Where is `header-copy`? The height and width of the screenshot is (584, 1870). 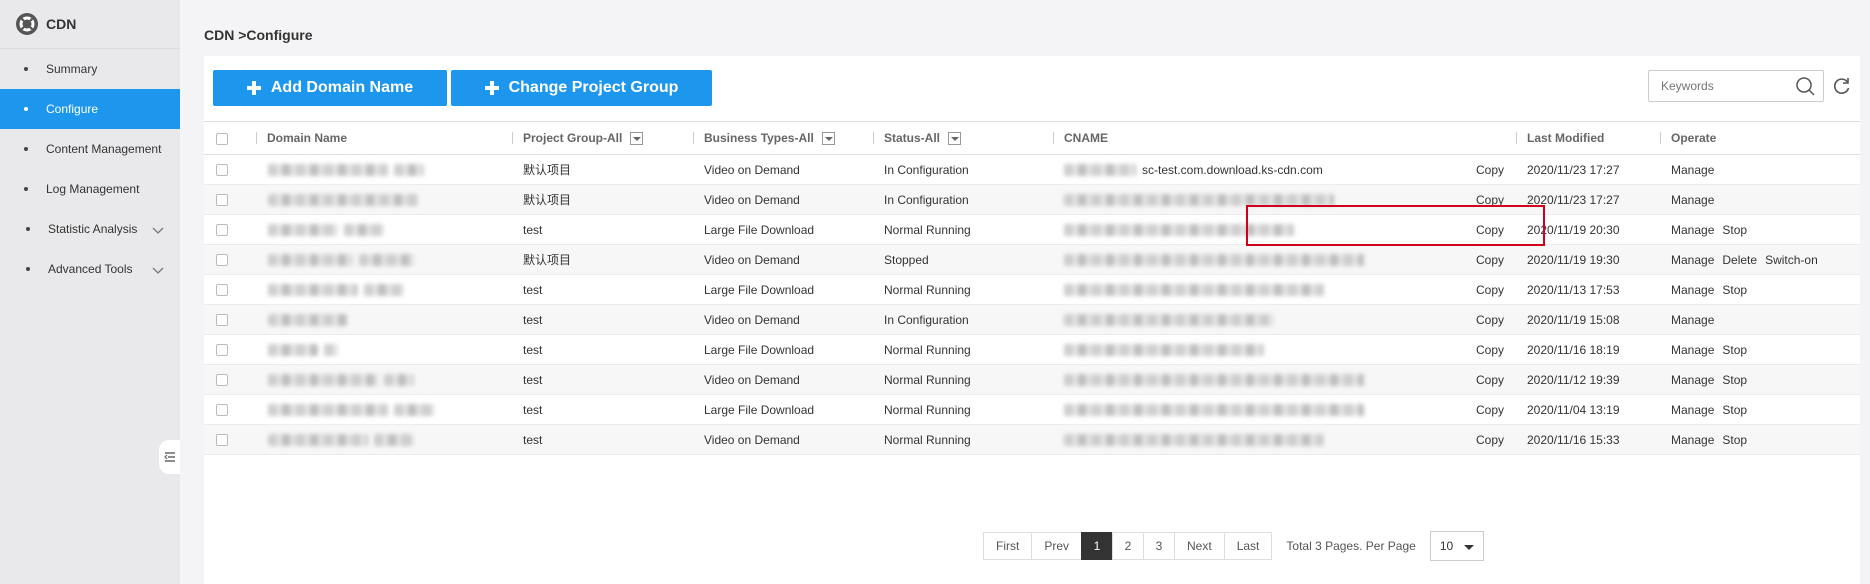
header-copy is located at coordinates (1486, 138).